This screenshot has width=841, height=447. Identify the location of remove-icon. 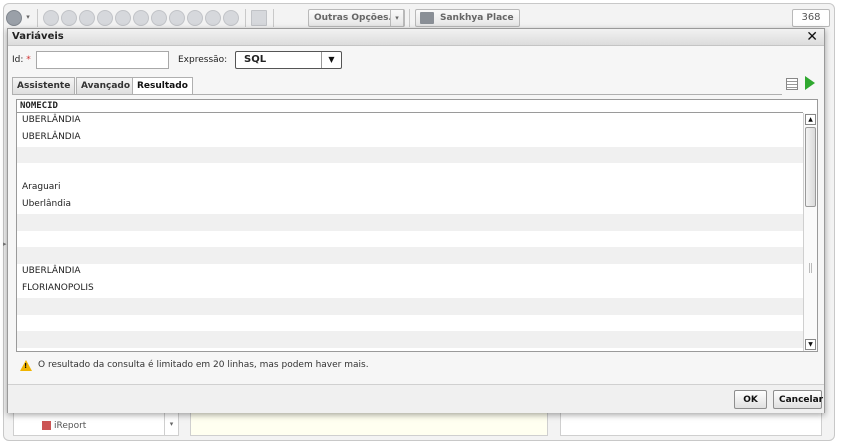
(141, 18).